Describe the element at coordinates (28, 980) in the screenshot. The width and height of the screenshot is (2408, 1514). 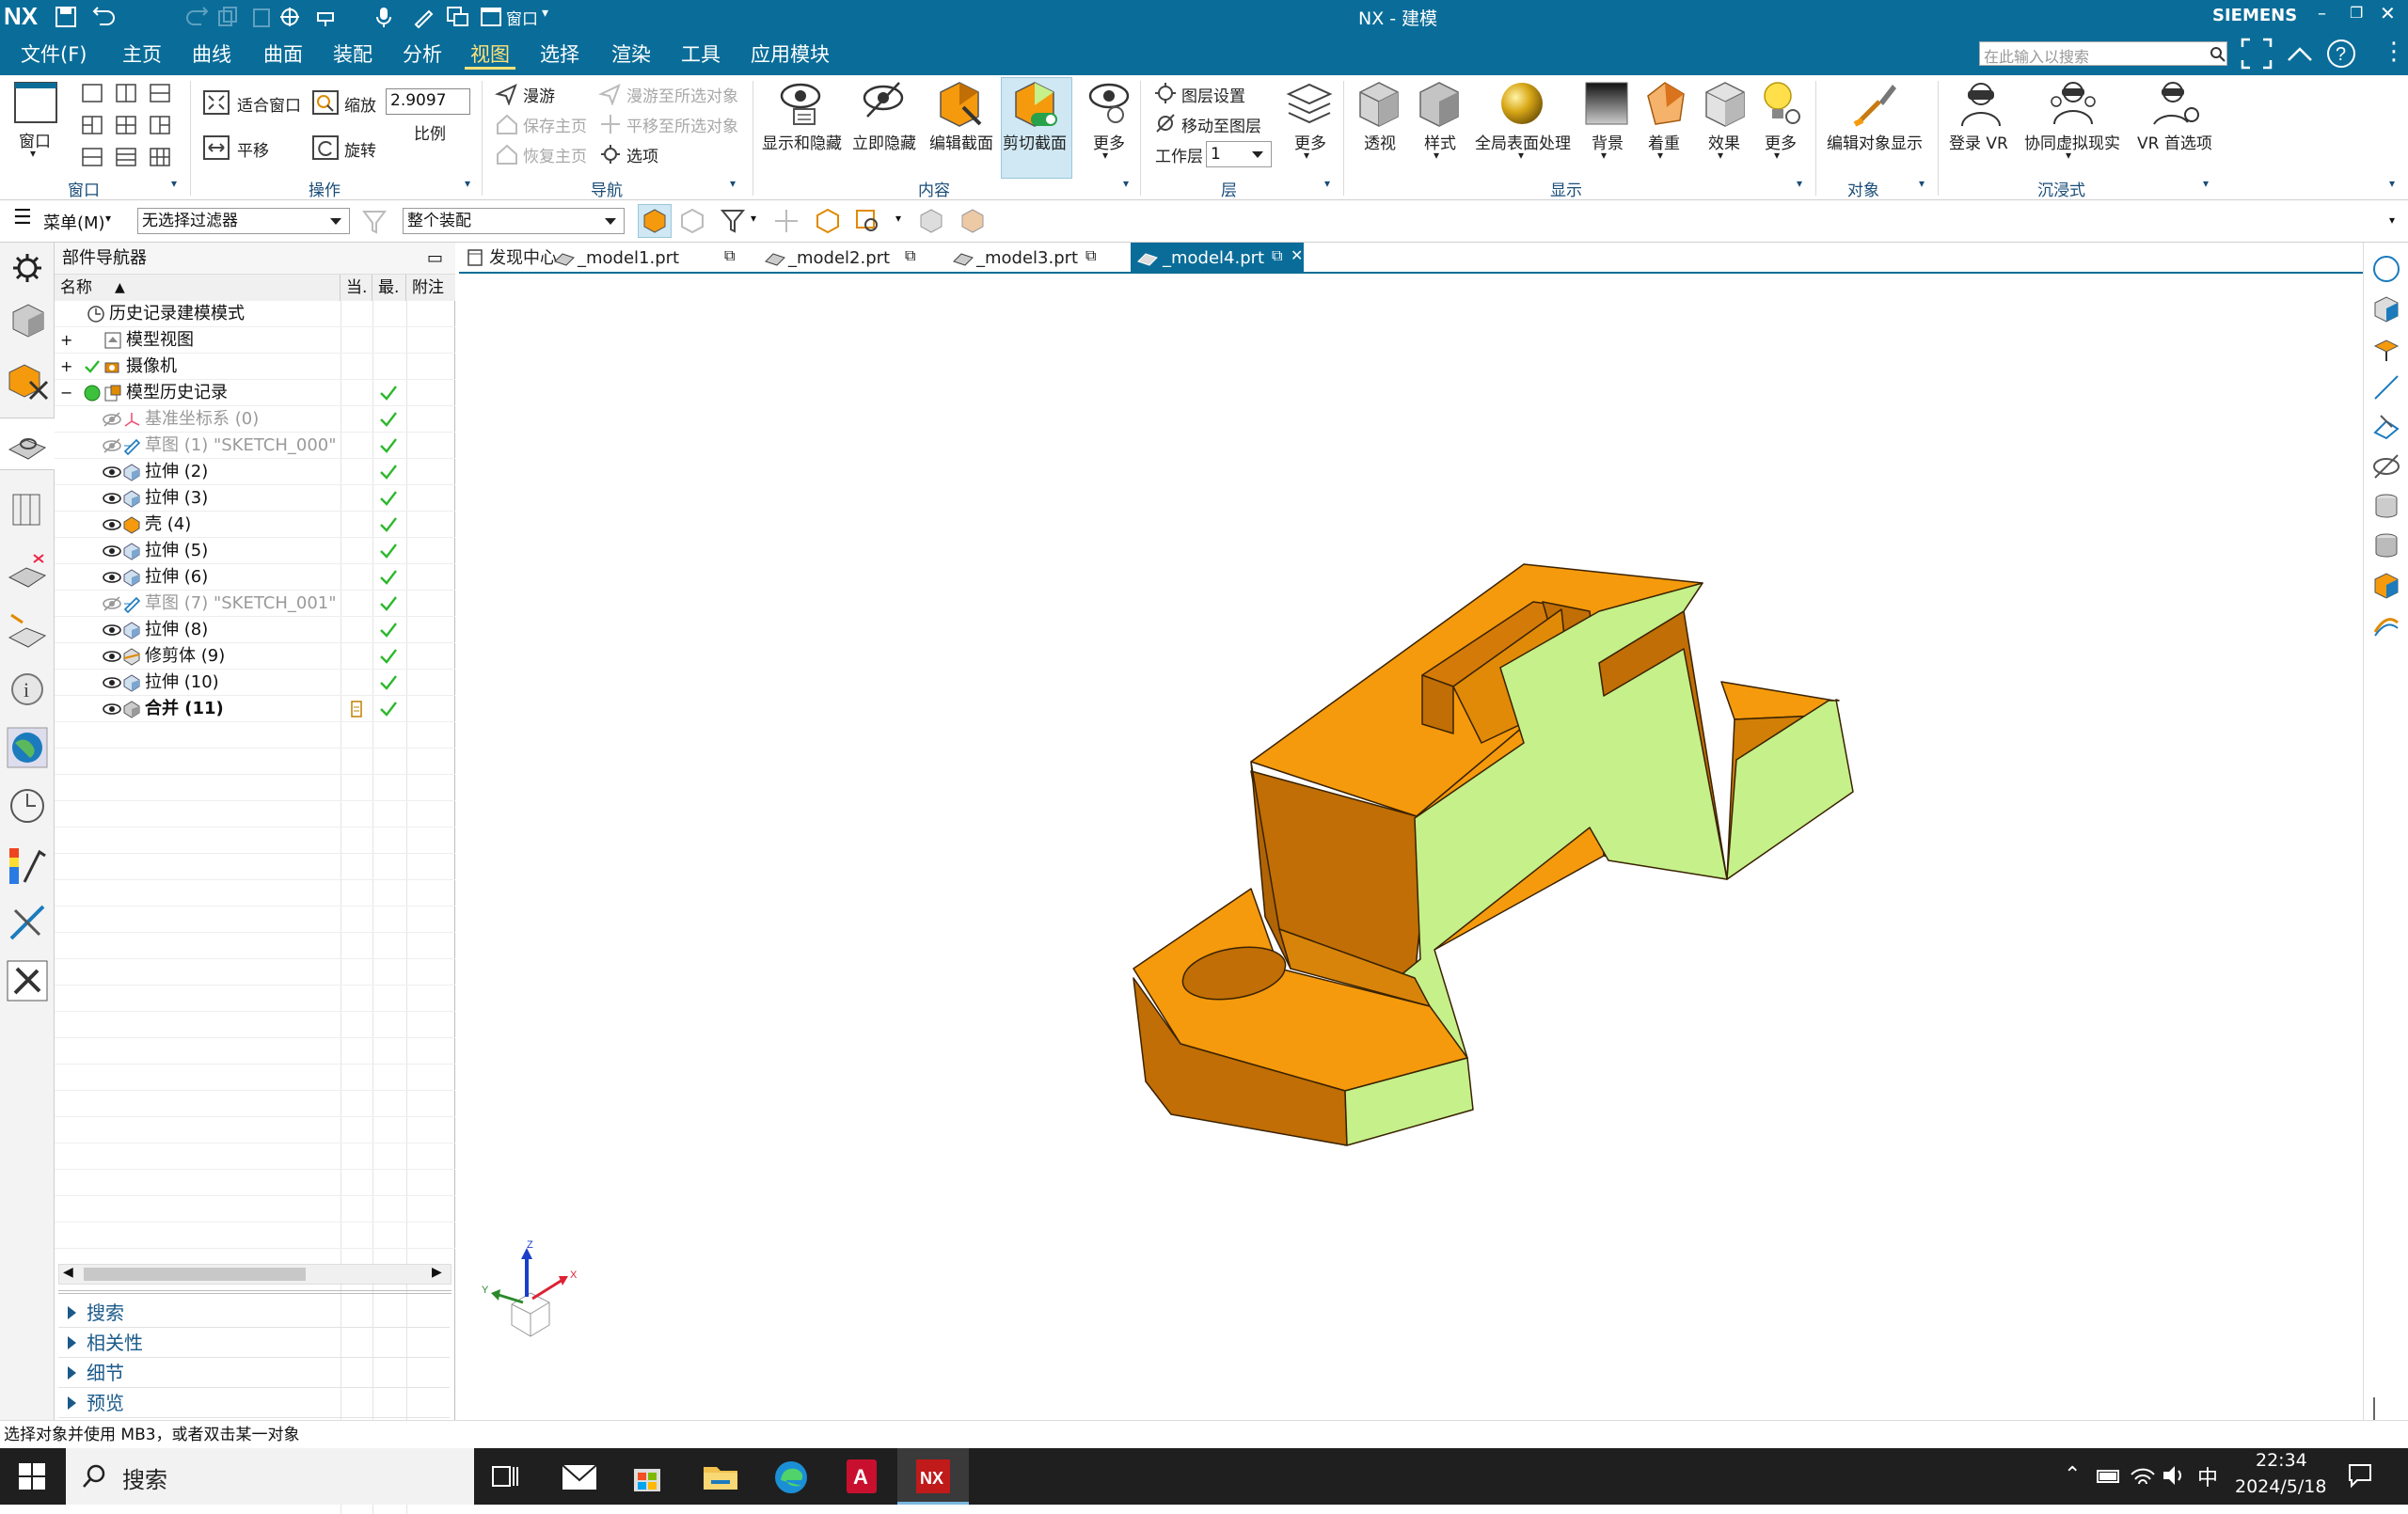
I see `tools-wrench-icon` at that location.